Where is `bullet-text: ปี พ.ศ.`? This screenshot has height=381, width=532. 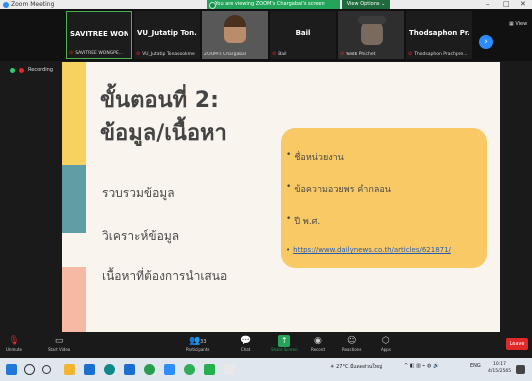 bullet-text: ปี พ.ศ. is located at coordinates (307, 222).